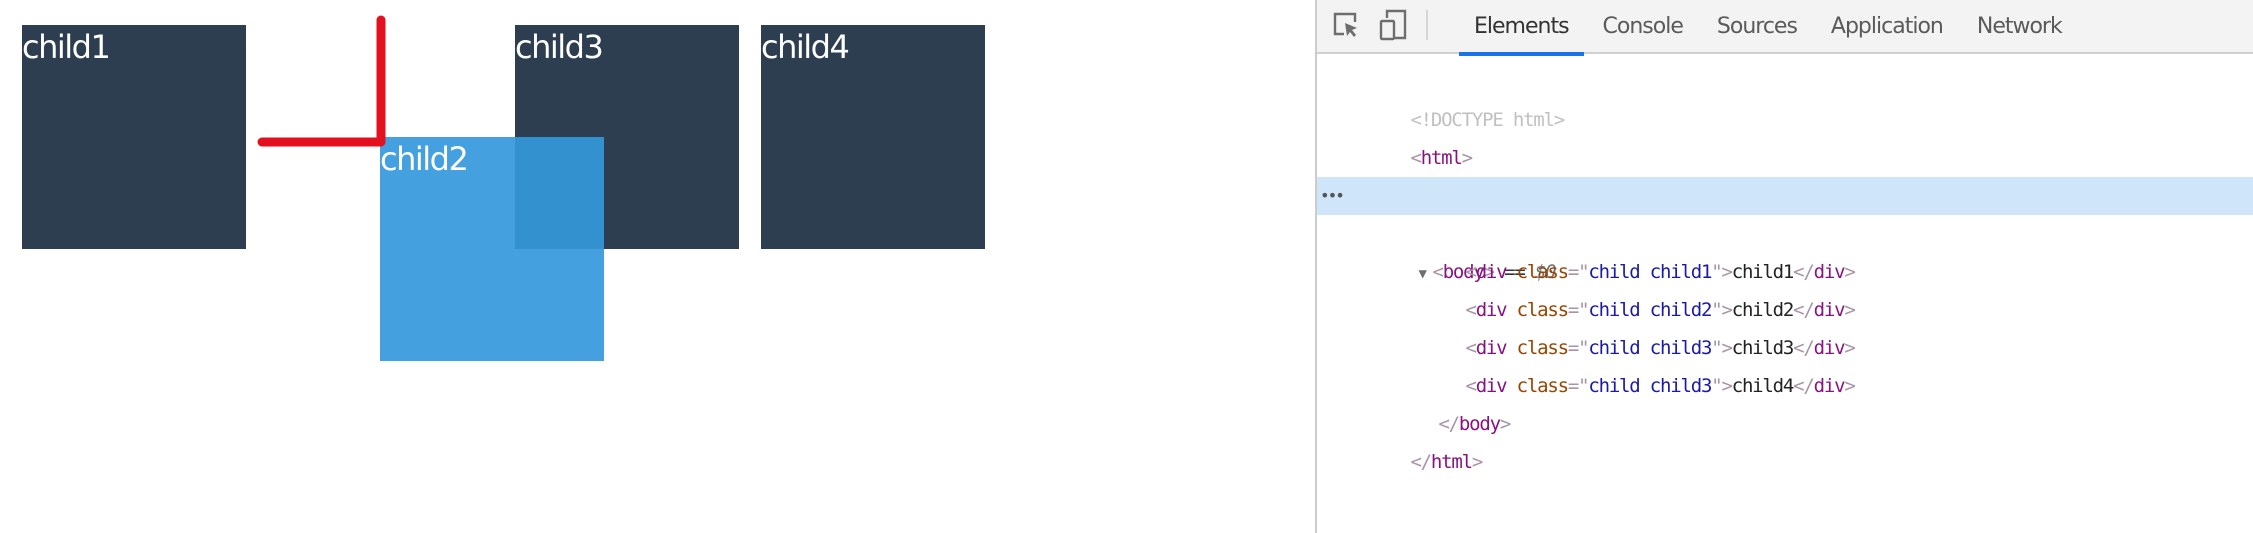 This screenshot has width=2253, height=533. Describe the element at coordinates (2019, 27) in the screenshot. I see `tab-network: Network` at that location.